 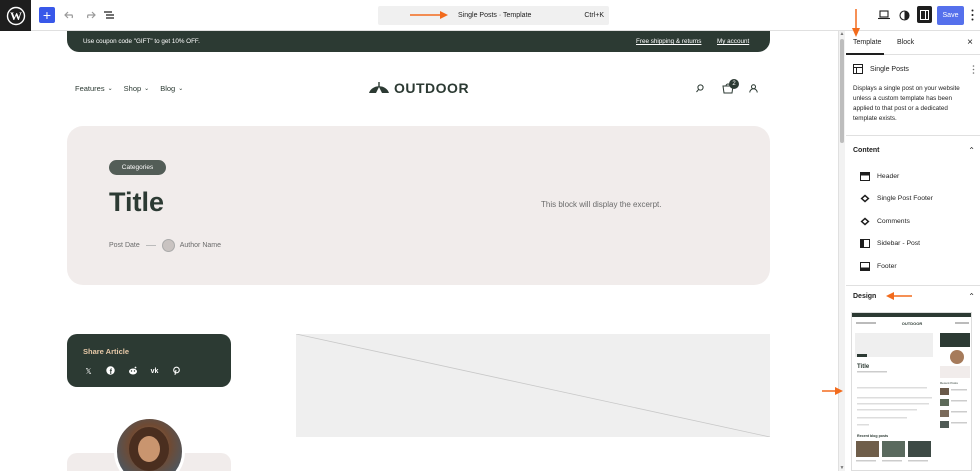 What do you see at coordinates (842, 251) in the screenshot?
I see `canvas-scrollbar: ▲ ▼` at bounding box center [842, 251].